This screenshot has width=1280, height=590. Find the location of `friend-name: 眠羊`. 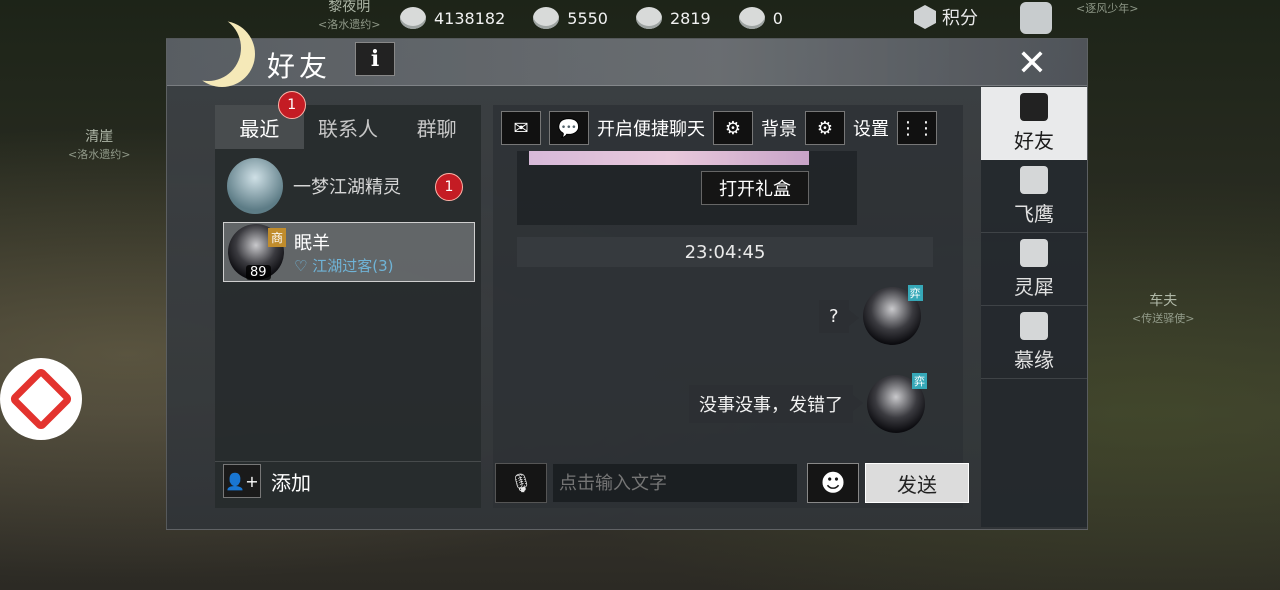

friend-name: 眠羊 is located at coordinates (312, 243).